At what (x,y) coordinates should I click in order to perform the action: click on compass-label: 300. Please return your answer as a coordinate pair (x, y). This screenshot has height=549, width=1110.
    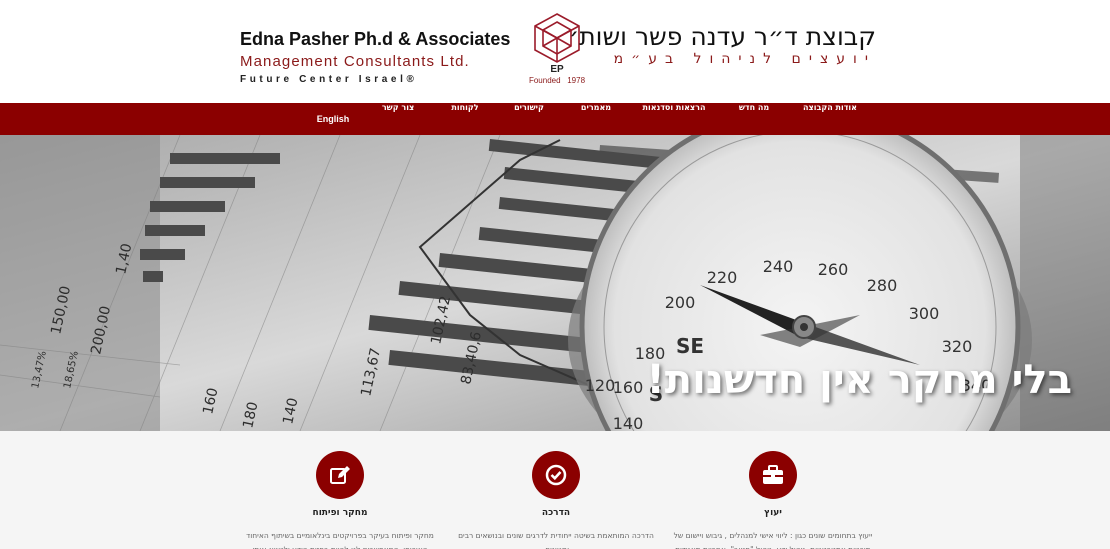
    Looking at the image, I should click on (924, 313).